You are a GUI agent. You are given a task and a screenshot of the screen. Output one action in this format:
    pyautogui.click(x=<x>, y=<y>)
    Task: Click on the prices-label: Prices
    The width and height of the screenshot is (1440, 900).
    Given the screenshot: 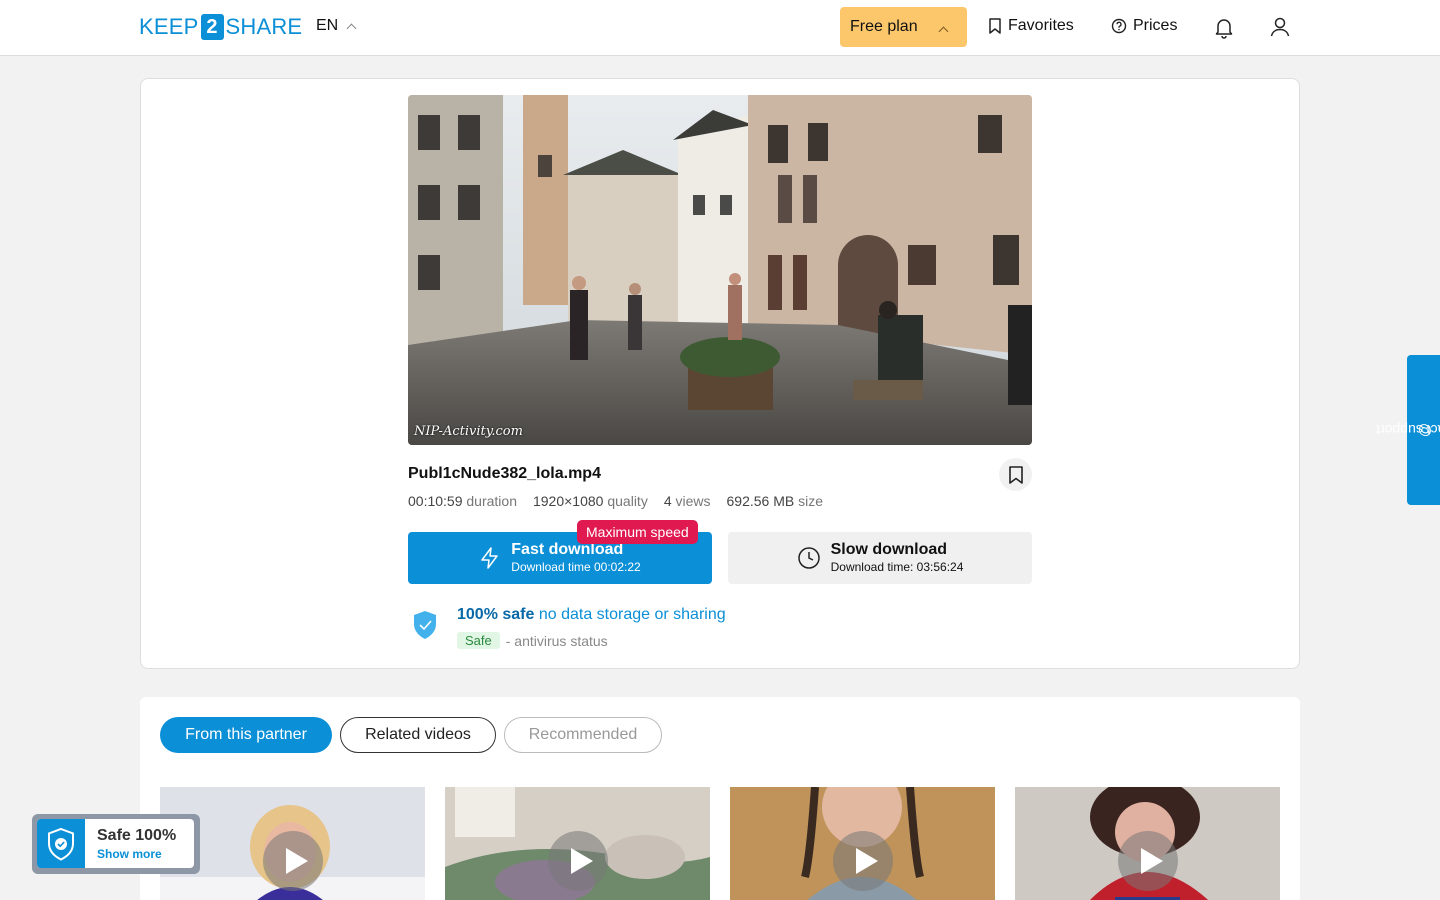 What is the action you would take?
    pyautogui.click(x=1155, y=25)
    